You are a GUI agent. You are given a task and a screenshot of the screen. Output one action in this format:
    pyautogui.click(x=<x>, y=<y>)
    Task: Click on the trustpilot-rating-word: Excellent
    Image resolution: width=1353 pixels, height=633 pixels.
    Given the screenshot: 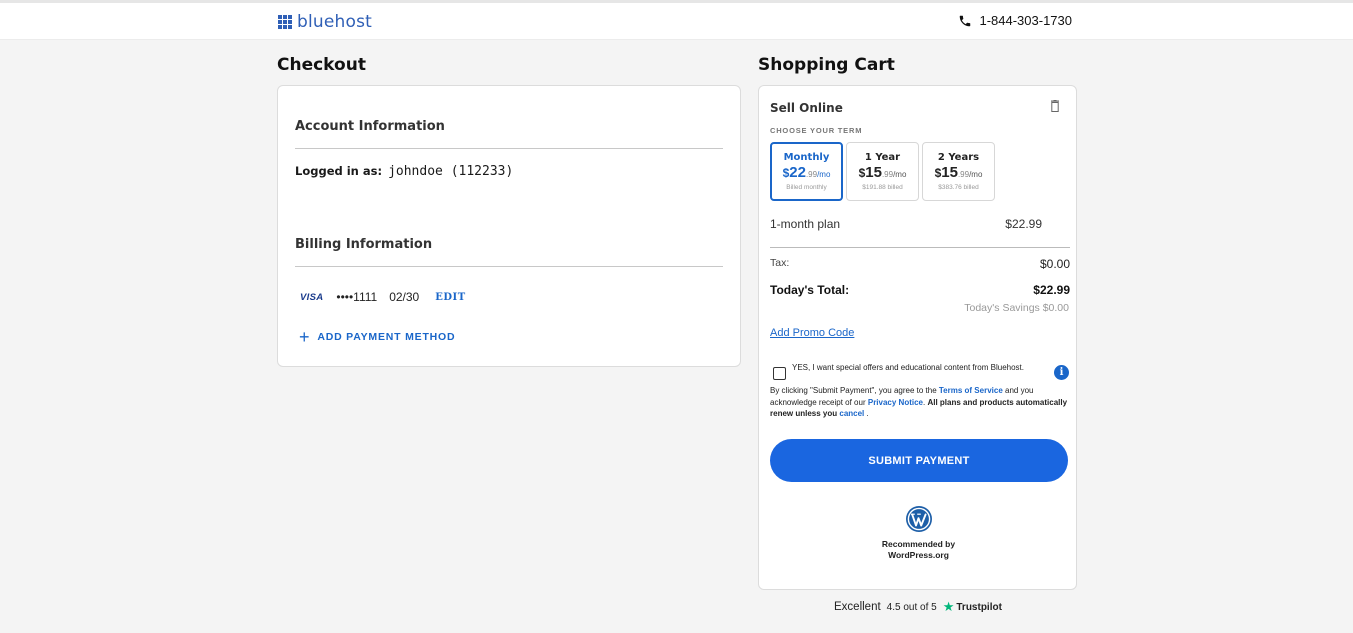 What is the action you would take?
    pyautogui.click(x=857, y=607)
    